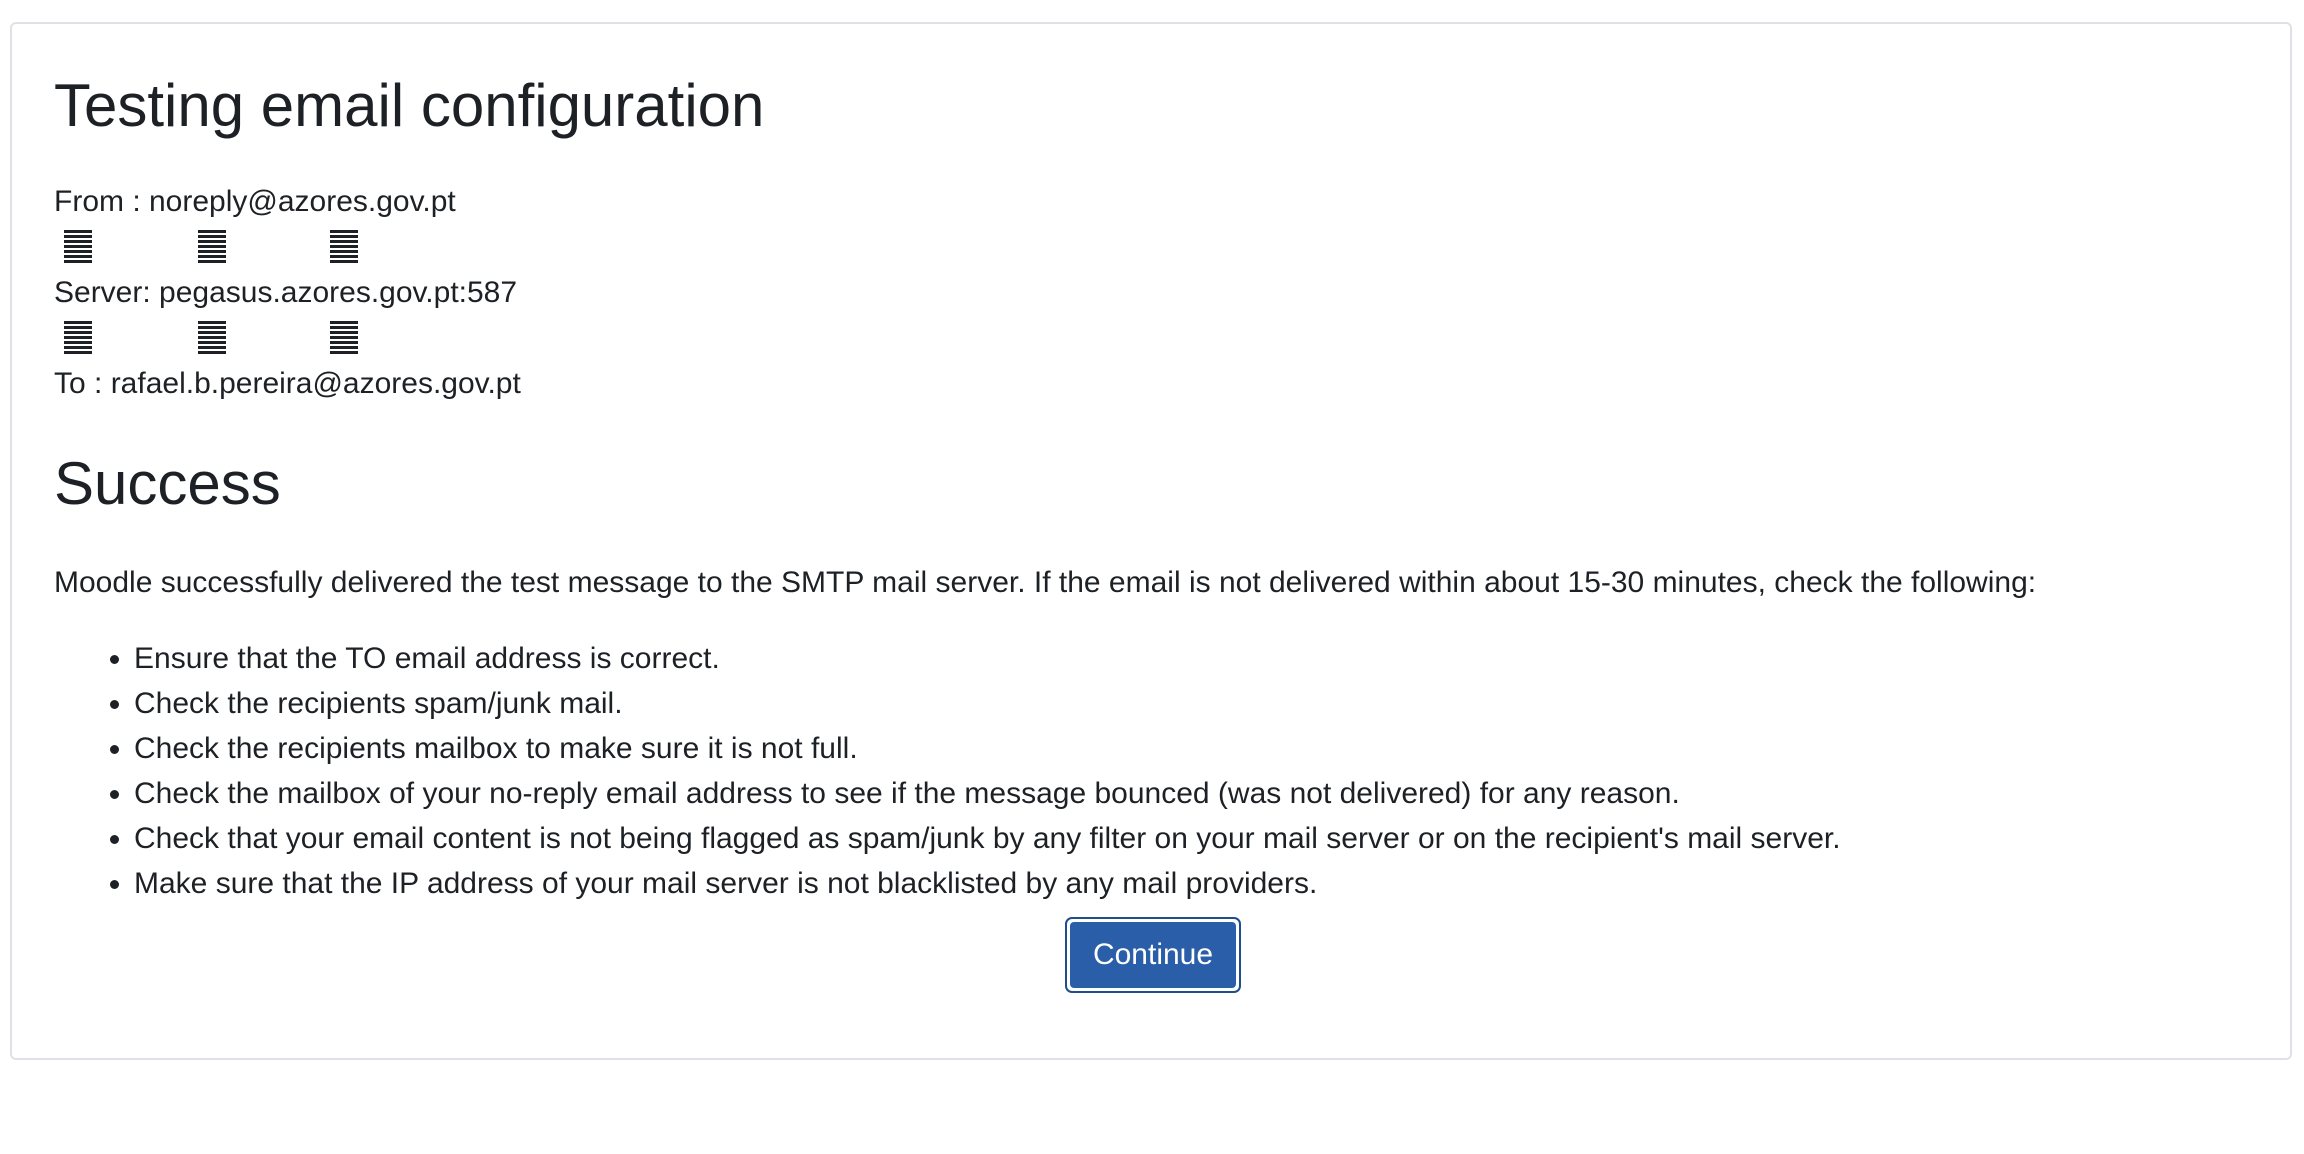  What do you see at coordinates (409, 105) in the screenshot?
I see `page-title: Testing email configuration` at bounding box center [409, 105].